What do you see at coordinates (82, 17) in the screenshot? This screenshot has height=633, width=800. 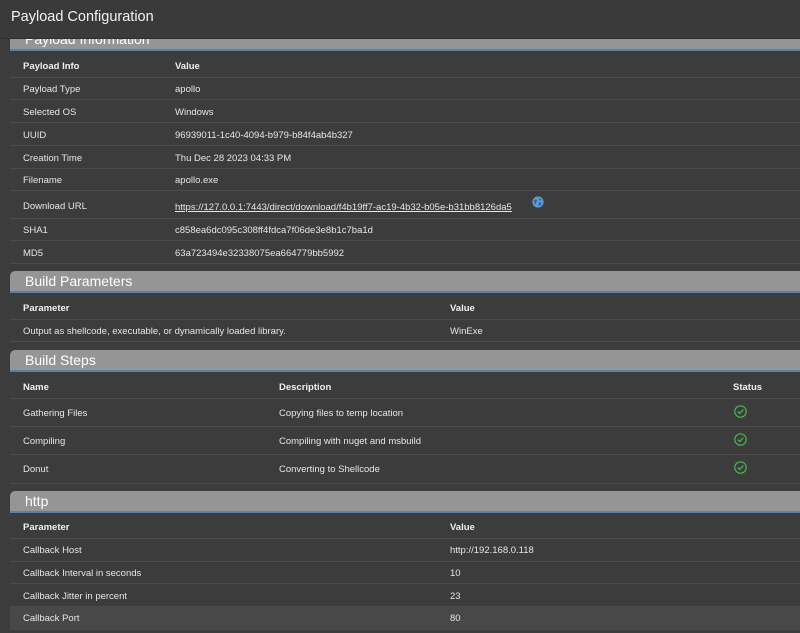 I see `window-title: Payload Configuration` at bounding box center [82, 17].